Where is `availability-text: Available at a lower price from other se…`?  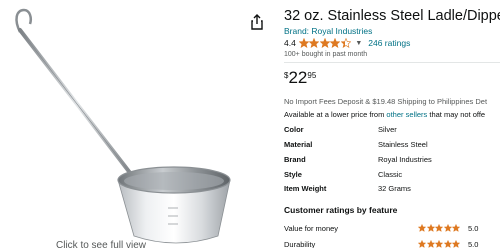 availability-text: Available at a lower price from other se… is located at coordinates (384, 114).